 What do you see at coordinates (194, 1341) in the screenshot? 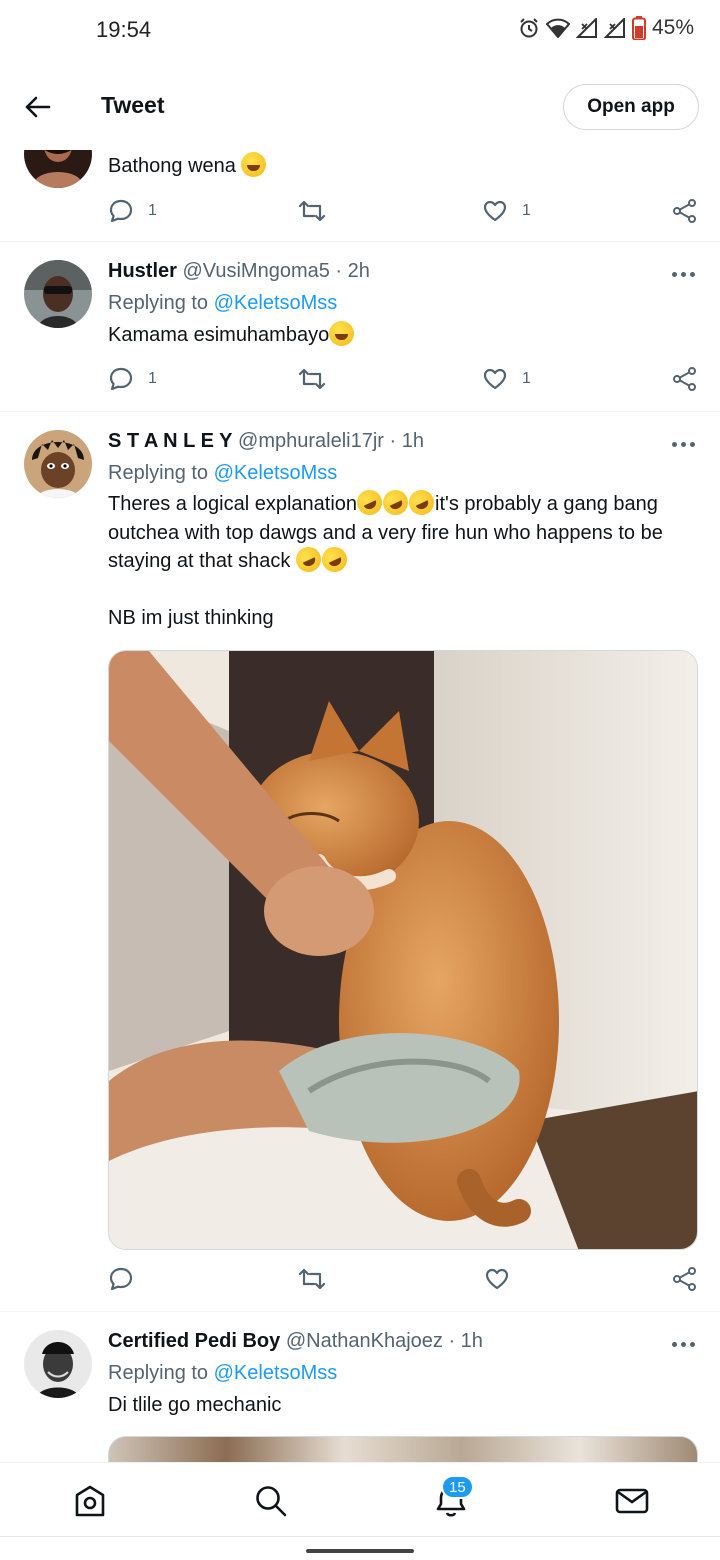
I see `author-name: Certified Pedi Boy` at bounding box center [194, 1341].